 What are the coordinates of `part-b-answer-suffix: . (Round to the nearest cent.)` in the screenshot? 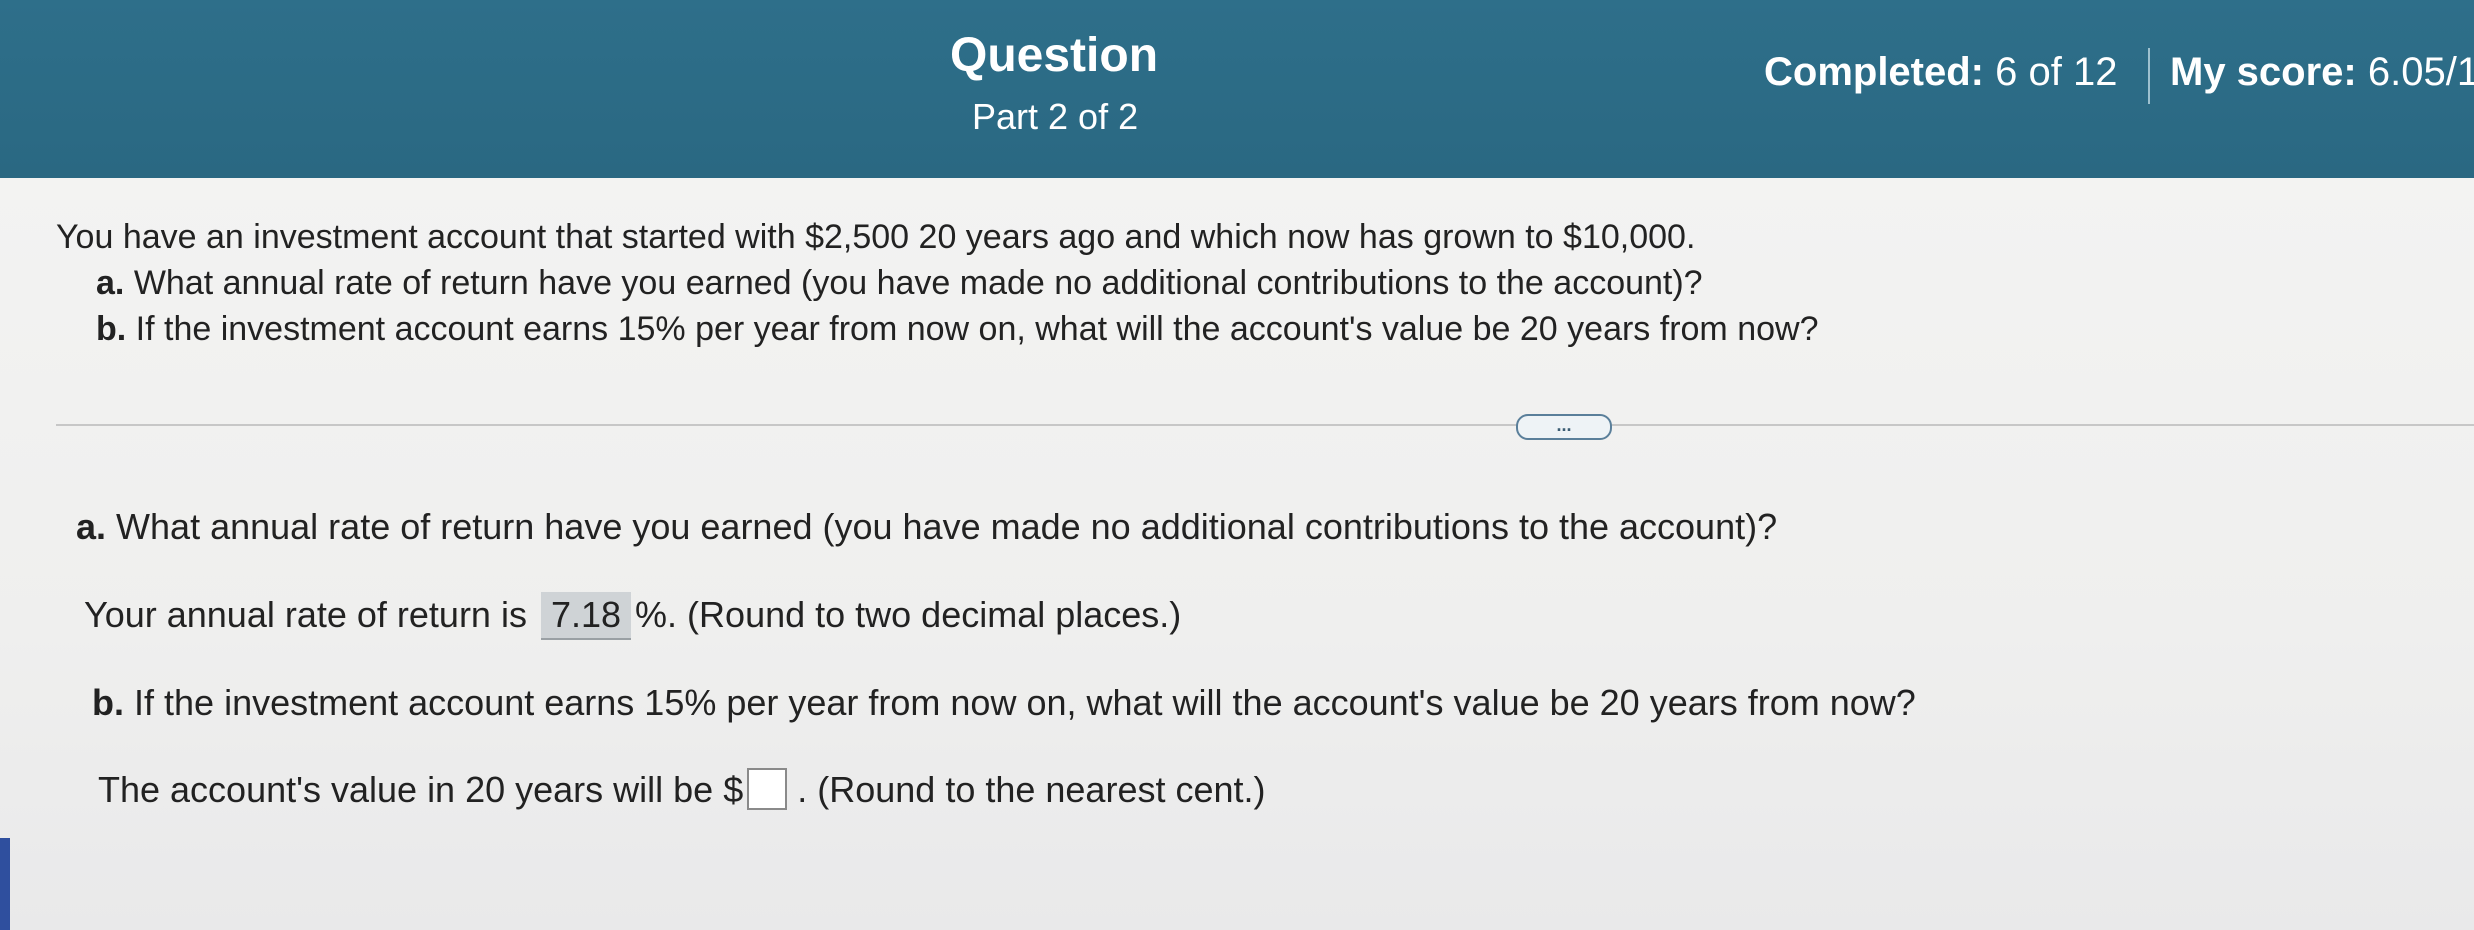 It's located at (1031, 789).